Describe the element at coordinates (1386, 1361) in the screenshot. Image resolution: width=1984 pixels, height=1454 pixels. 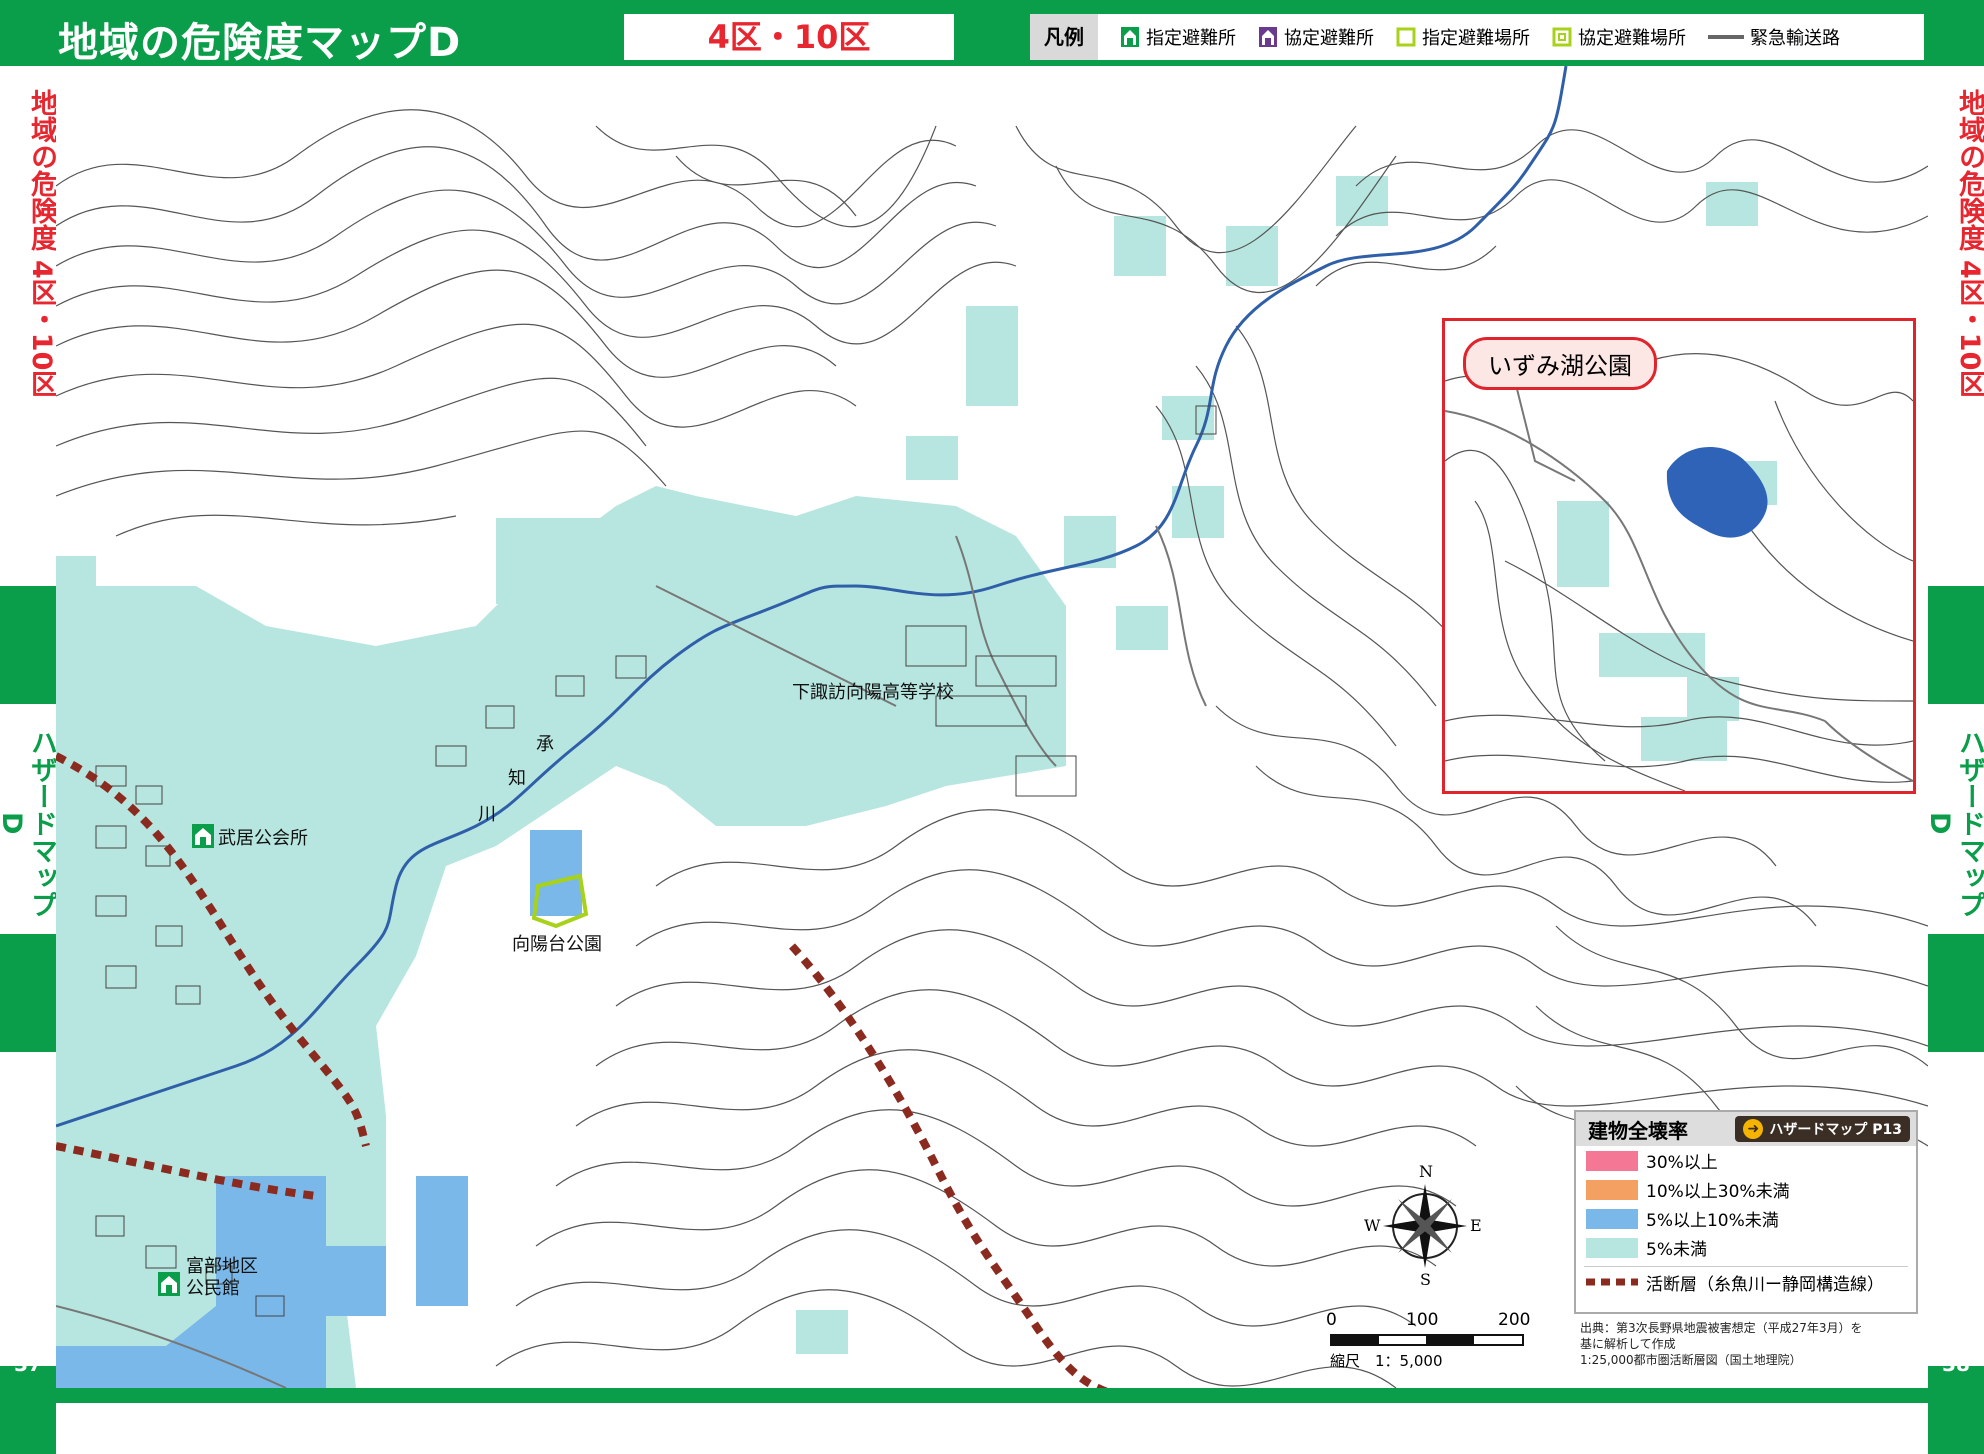
I see `scale-ratio: 縮尺 1：5,000` at that location.